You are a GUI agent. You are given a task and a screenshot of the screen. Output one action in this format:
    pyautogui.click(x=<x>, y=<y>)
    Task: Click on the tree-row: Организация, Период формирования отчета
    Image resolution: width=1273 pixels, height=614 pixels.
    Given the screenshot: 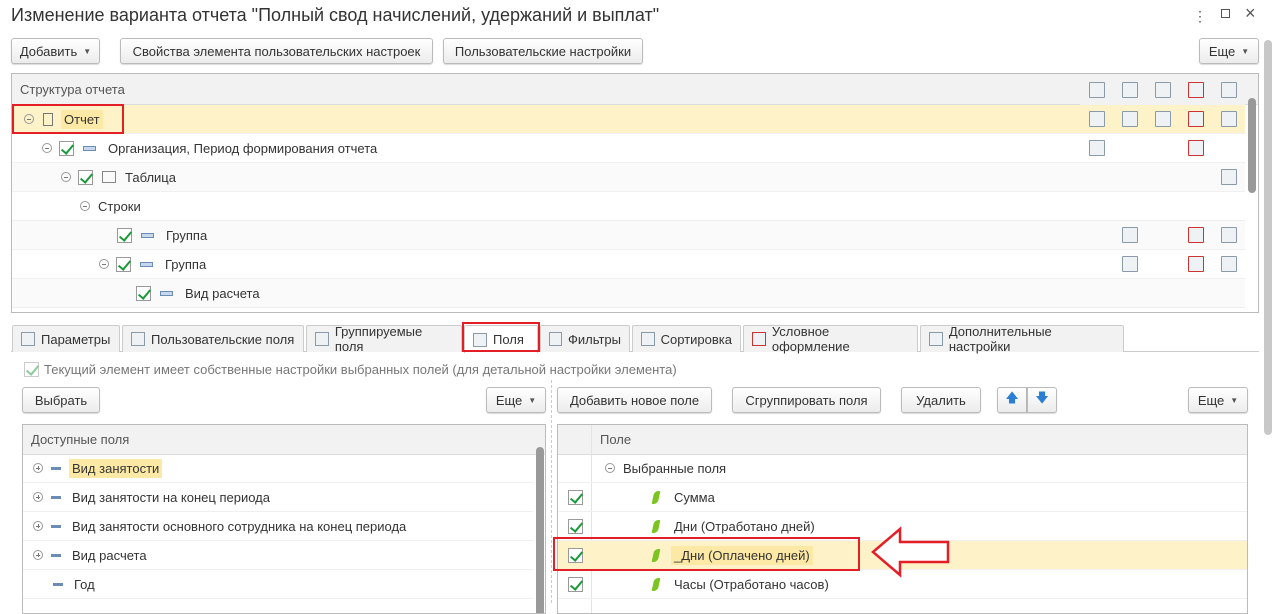 What is the action you would take?
    pyautogui.click(x=628, y=148)
    